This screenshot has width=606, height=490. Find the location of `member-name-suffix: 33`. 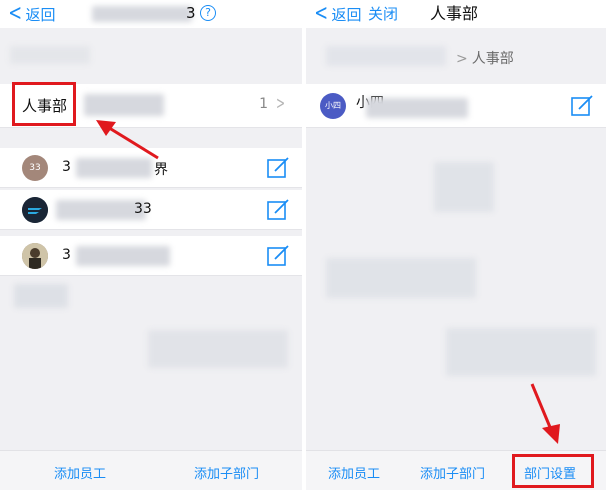

member-name-suffix: 33 is located at coordinates (143, 209).